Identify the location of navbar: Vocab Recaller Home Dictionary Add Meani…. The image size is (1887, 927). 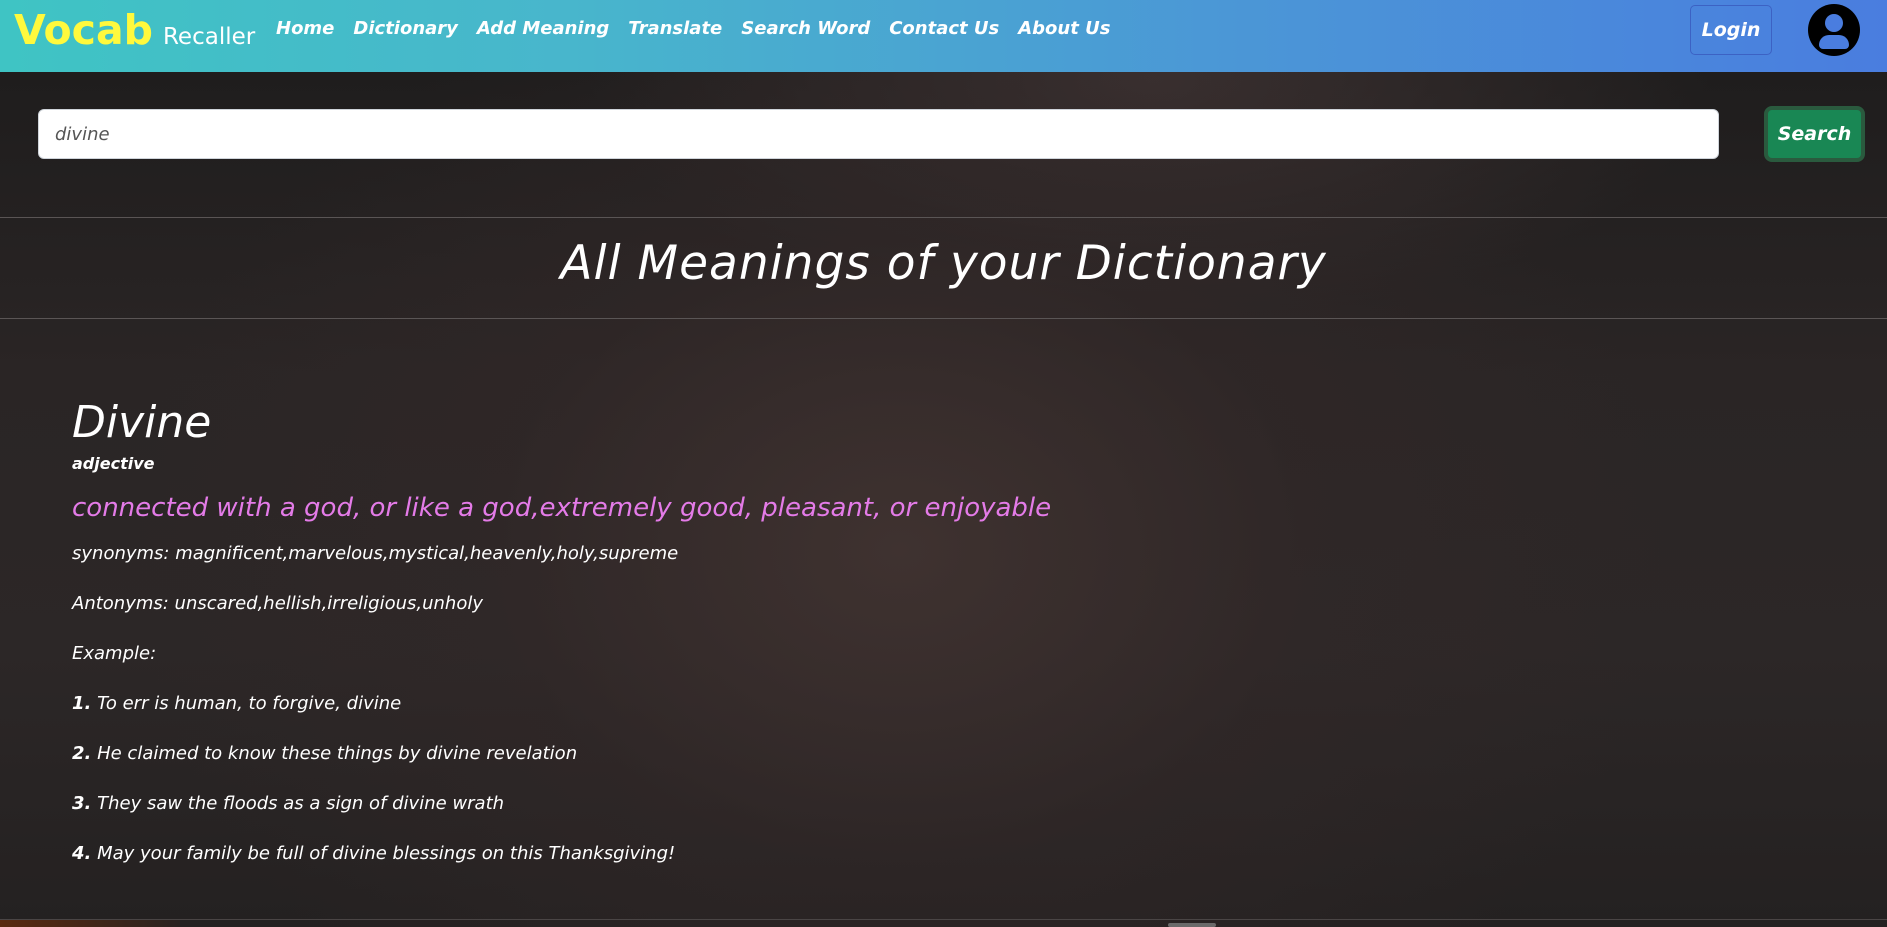
(943, 36).